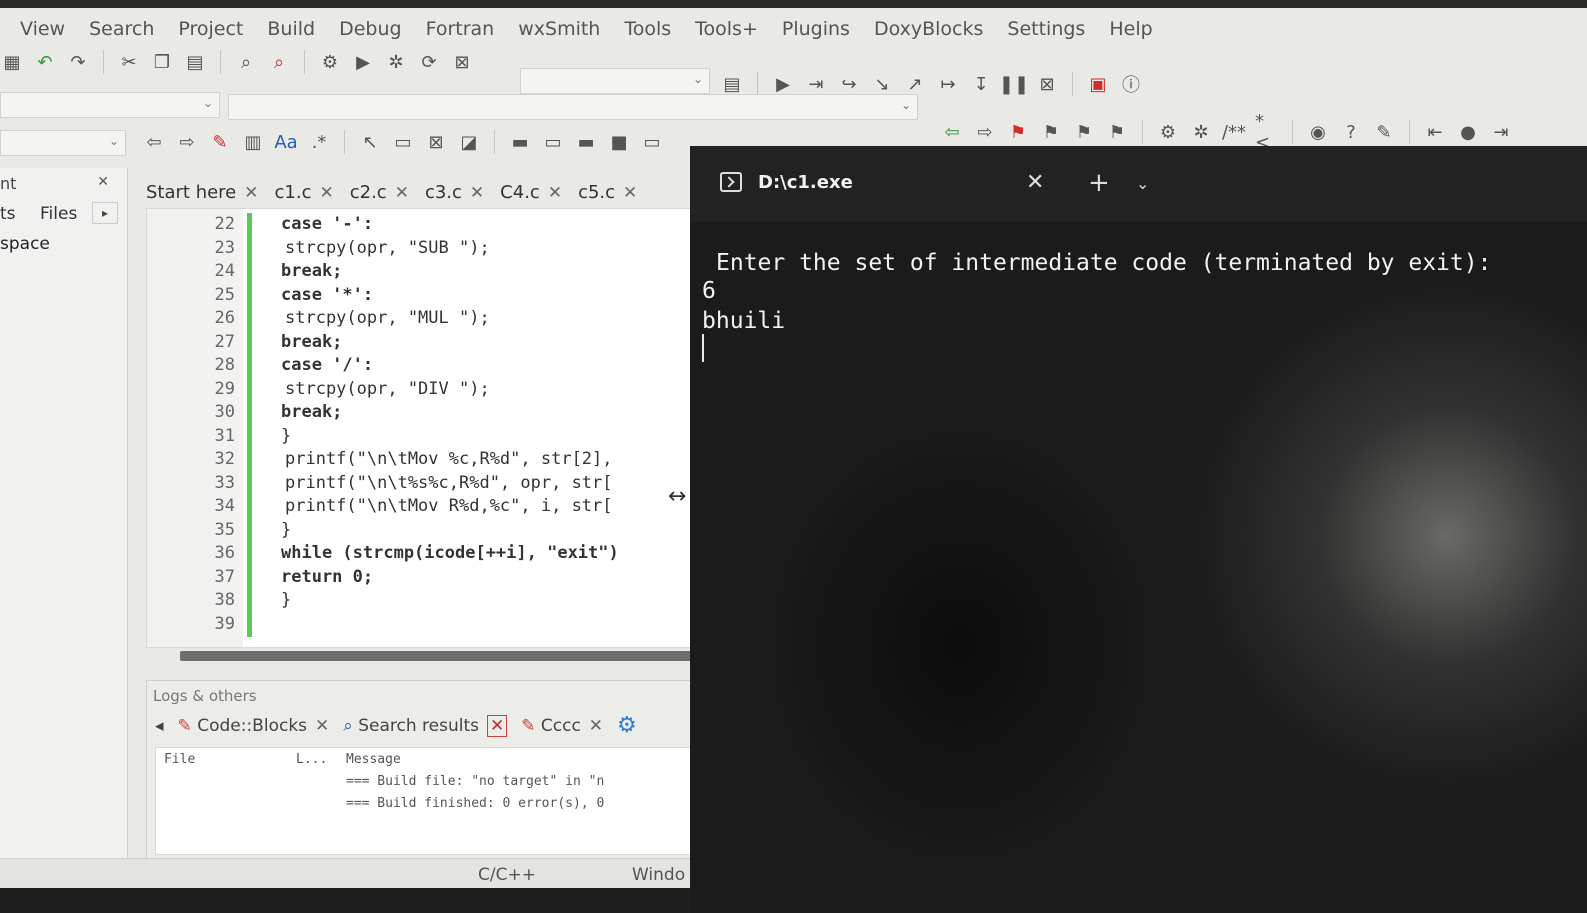  What do you see at coordinates (436, 142) in the screenshot?
I see `diagram-icon: ⊠` at bounding box center [436, 142].